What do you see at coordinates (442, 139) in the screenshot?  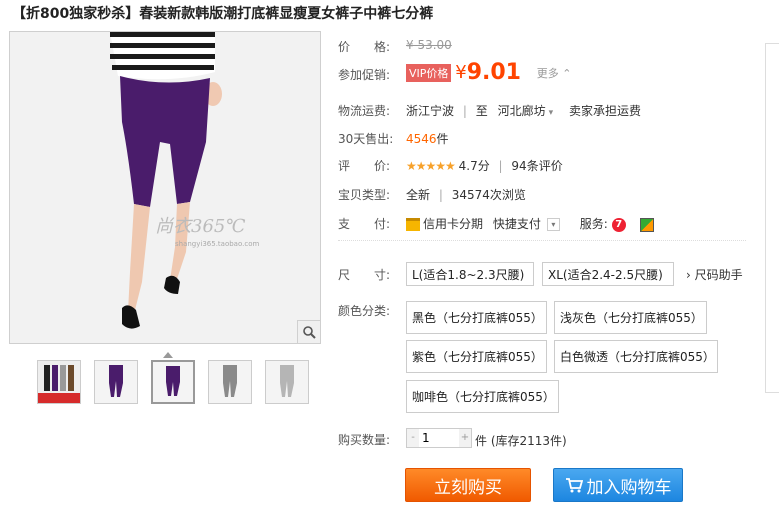 I see `sales-unit: 件` at bounding box center [442, 139].